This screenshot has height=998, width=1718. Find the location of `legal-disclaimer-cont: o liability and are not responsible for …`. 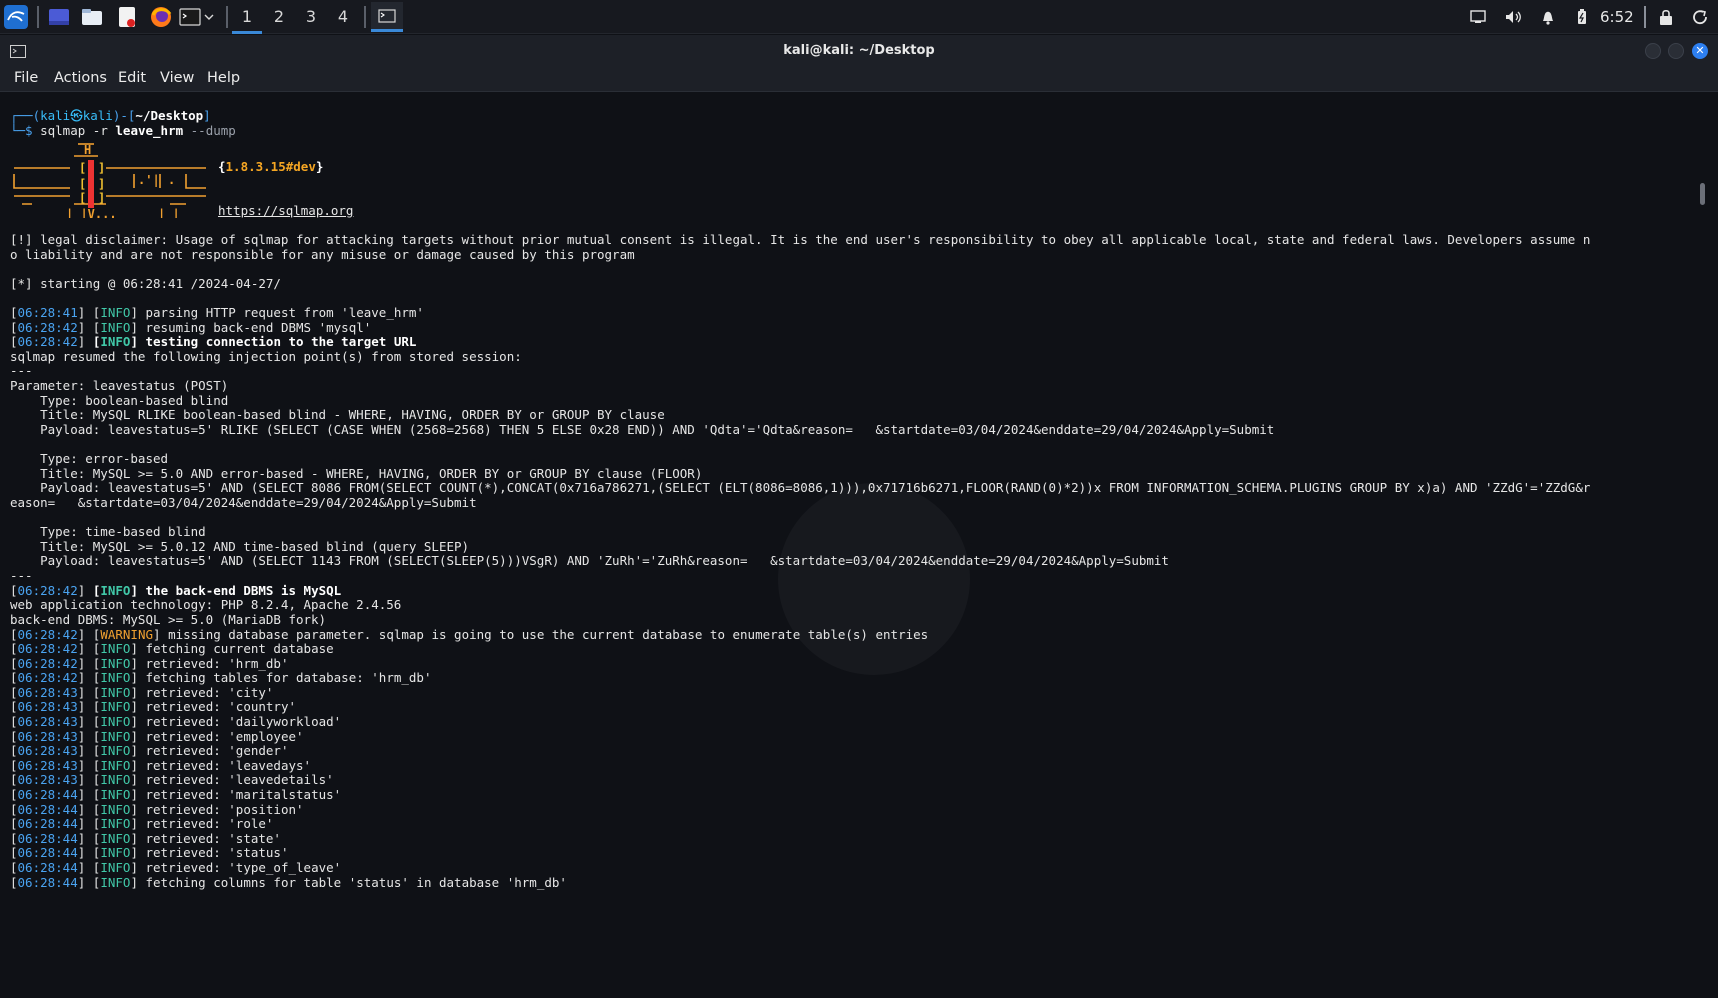

legal-disclaimer-cont: o liability and are not responsible for … is located at coordinates (322, 254).